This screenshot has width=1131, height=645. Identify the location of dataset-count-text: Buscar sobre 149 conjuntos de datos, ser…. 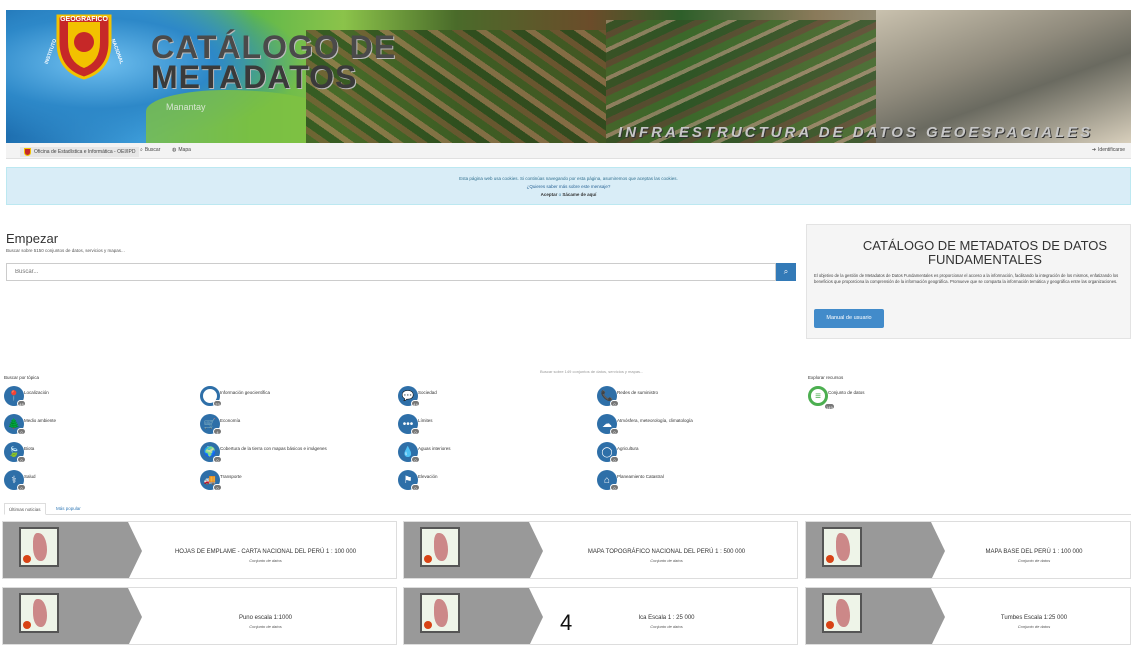
(592, 371).